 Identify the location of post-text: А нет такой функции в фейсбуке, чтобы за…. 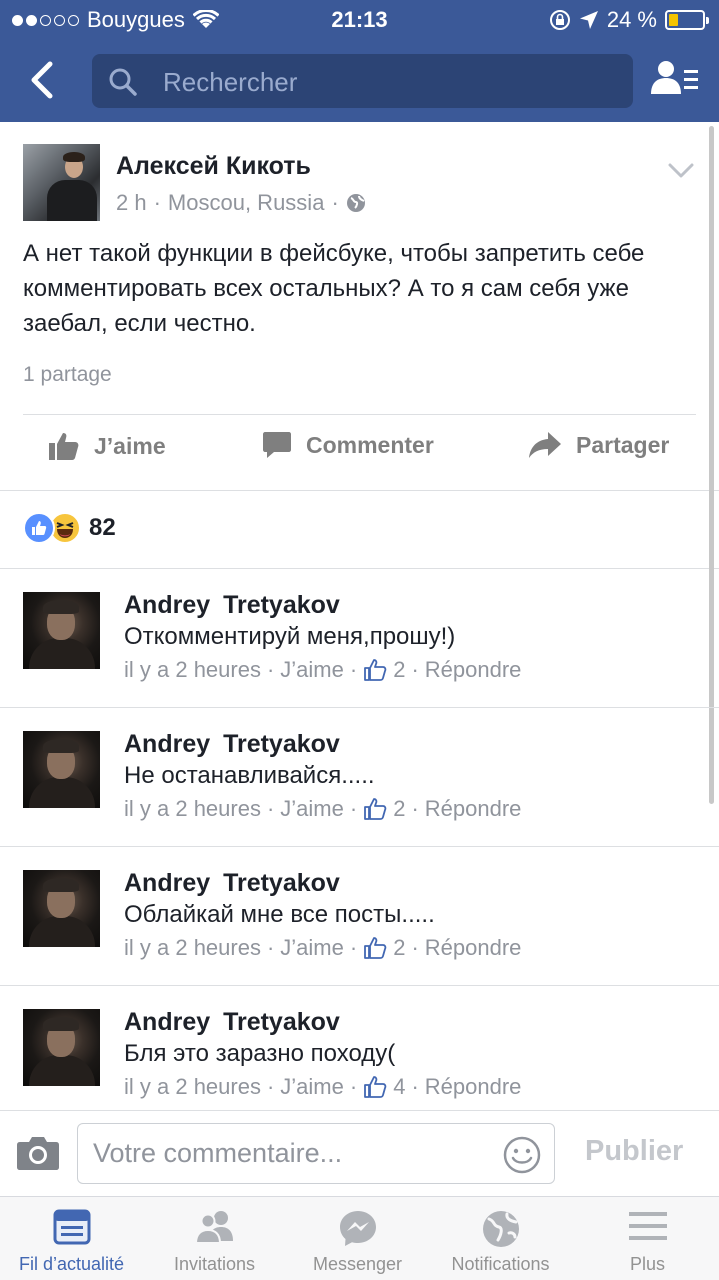
(334, 288).